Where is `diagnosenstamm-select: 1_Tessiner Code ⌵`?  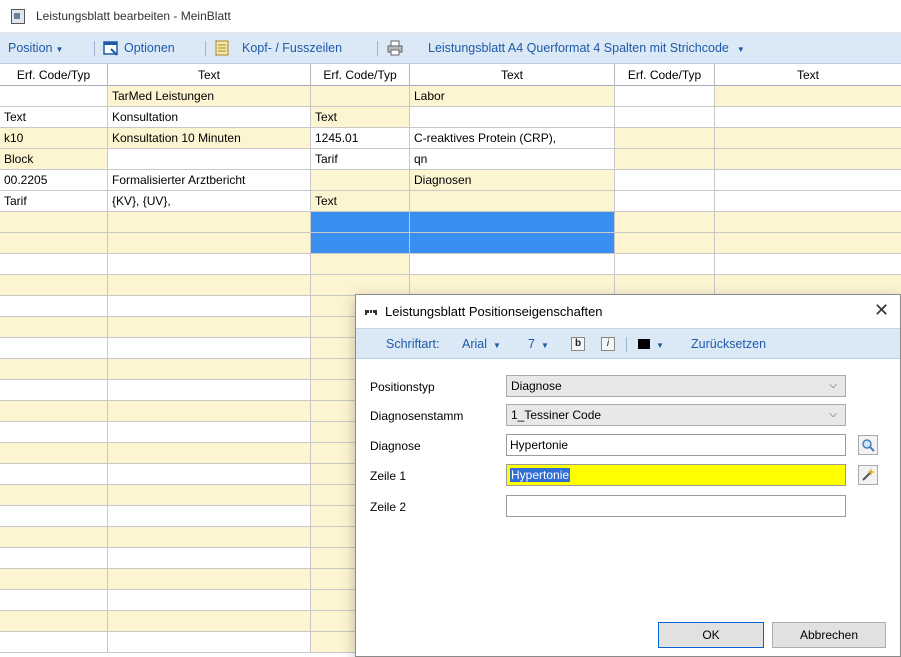 diagnosenstamm-select: 1_Tessiner Code ⌵ is located at coordinates (676, 415).